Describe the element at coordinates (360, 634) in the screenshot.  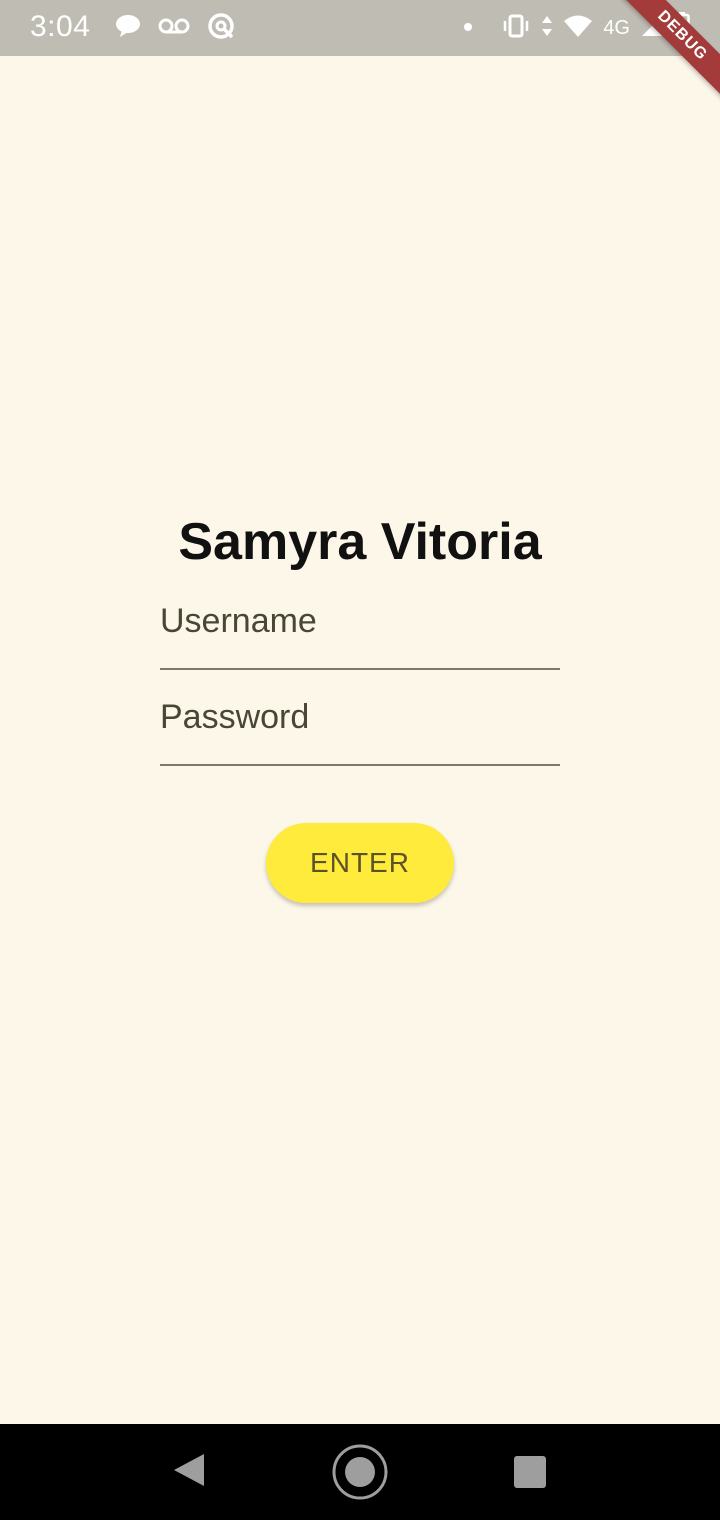
I see `username-field: Username` at that location.